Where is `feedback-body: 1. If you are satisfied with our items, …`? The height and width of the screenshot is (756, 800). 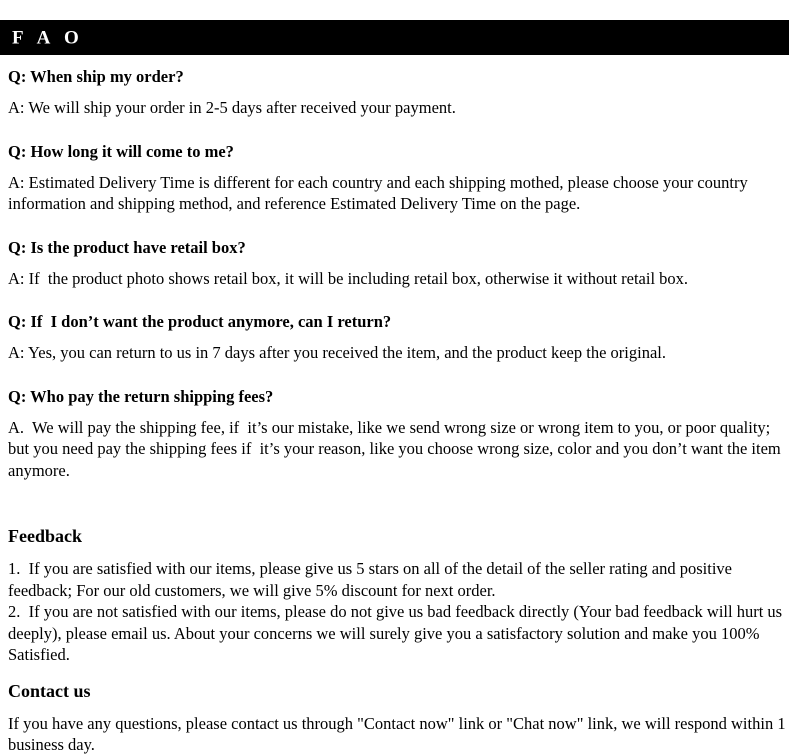
feedback-body: 1. If you are satisfied with our items, … is located at coordinates (395, 611).